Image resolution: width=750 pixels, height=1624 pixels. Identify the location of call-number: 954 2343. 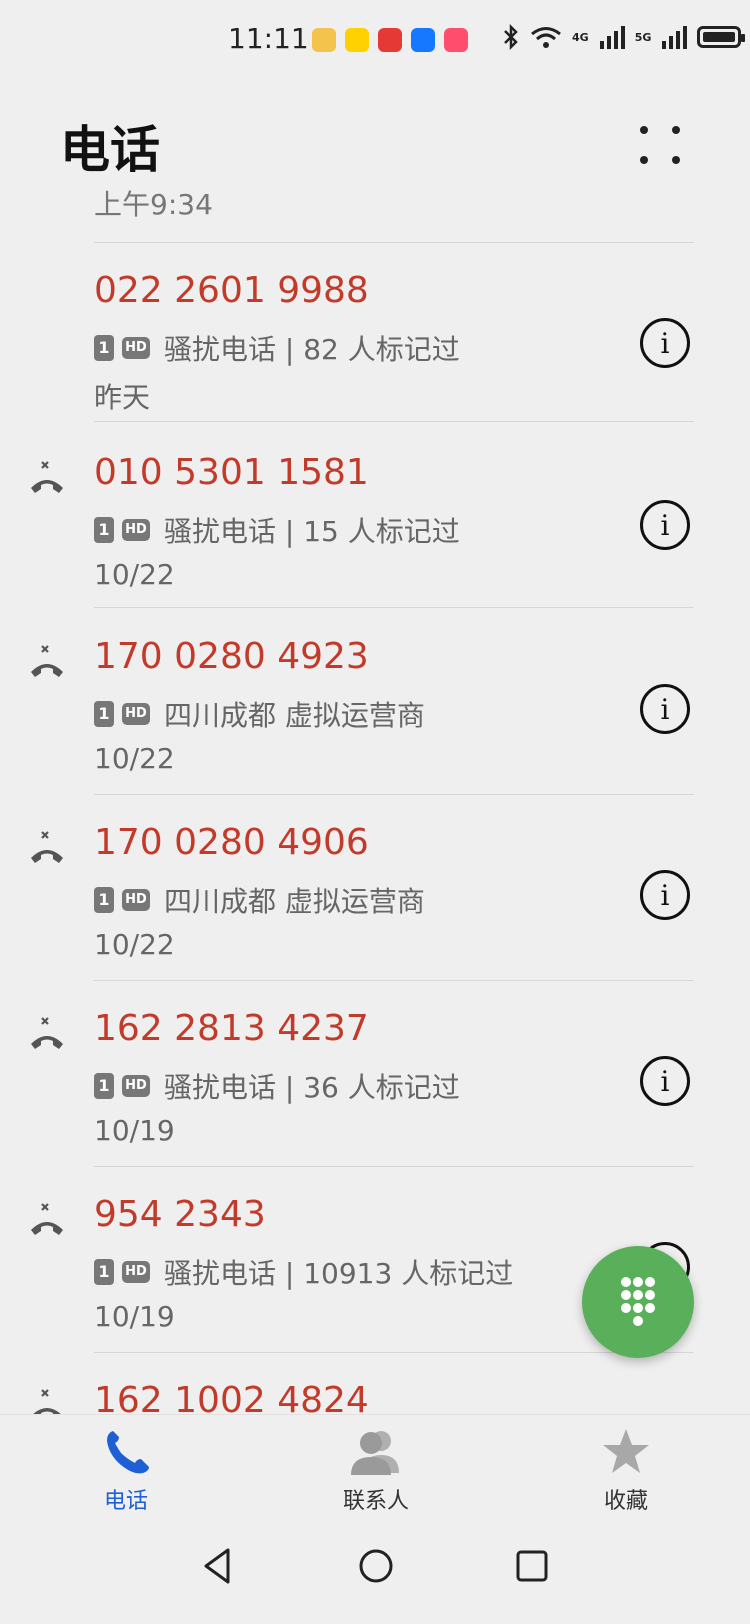
(180, 1214).